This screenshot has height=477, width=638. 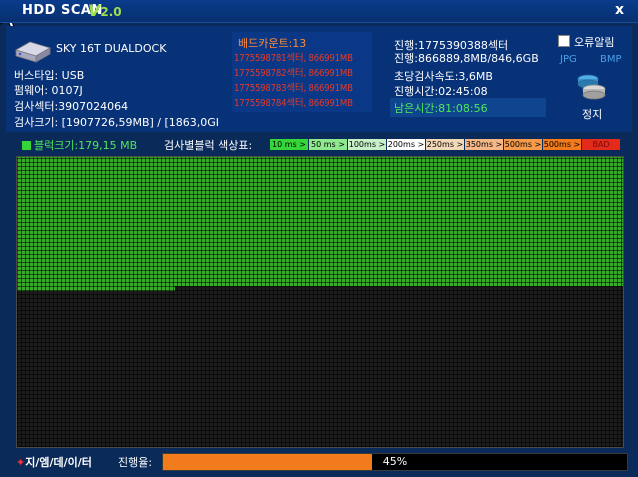 What do you see at coordinates (86, 145) in the screenshot?
I see `block-size-label: 블럭크기:179,15 MB` at bounding box center [86, 145].